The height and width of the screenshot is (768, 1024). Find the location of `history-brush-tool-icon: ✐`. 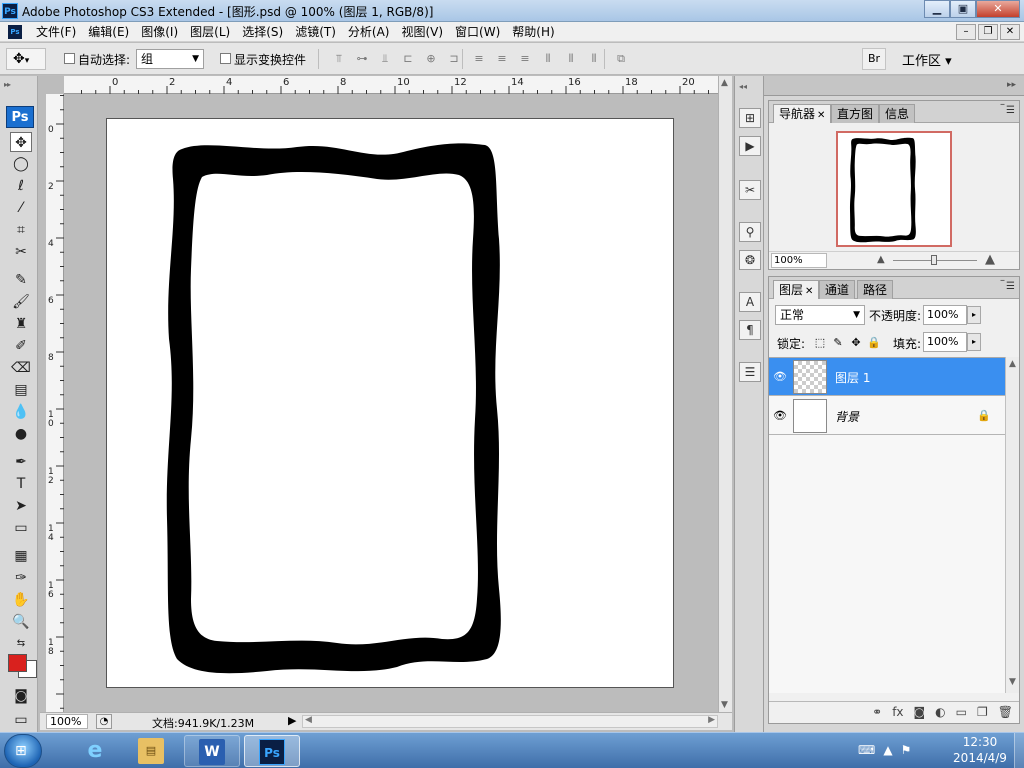

history-brush-tool-icon: ✐ is located at coordinates (21, 346).